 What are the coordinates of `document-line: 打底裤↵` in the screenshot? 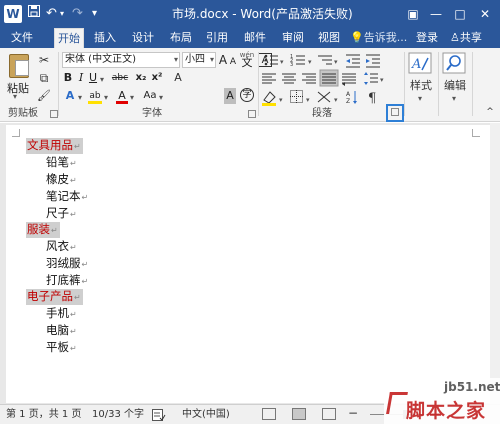 It's located at (67, 281).